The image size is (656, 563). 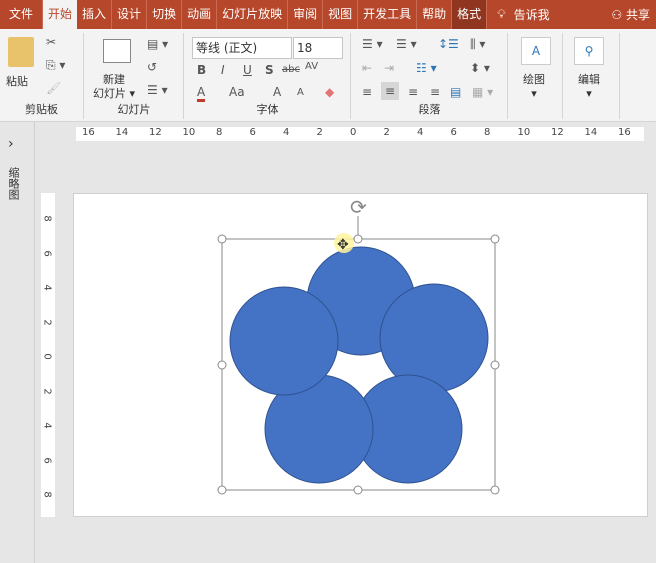 What do you see at coordinates (284, 341) in the screenshot?
I see `circle-shape` at bounding box center [284, 341].